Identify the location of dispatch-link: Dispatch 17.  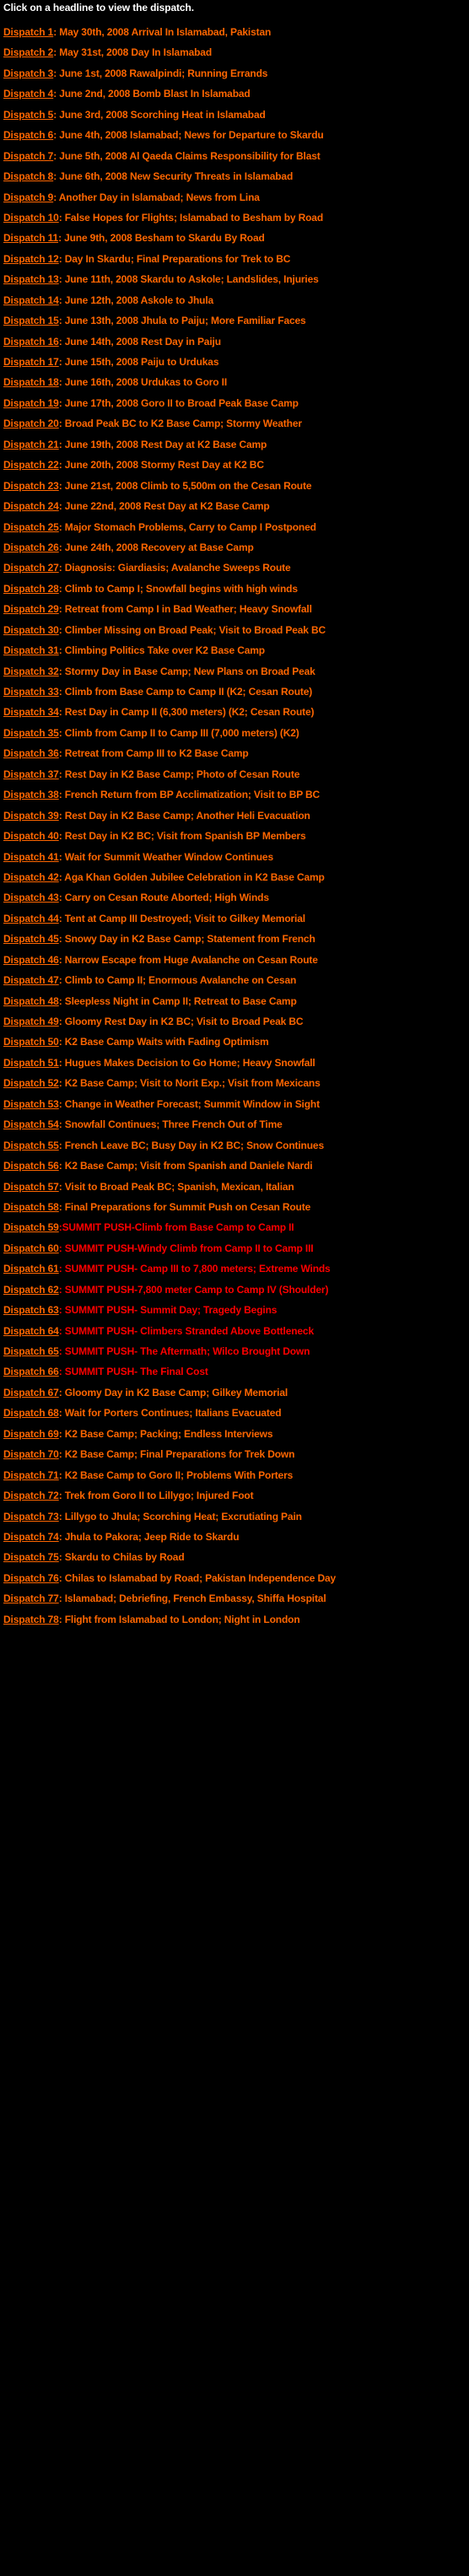
(31, 362).